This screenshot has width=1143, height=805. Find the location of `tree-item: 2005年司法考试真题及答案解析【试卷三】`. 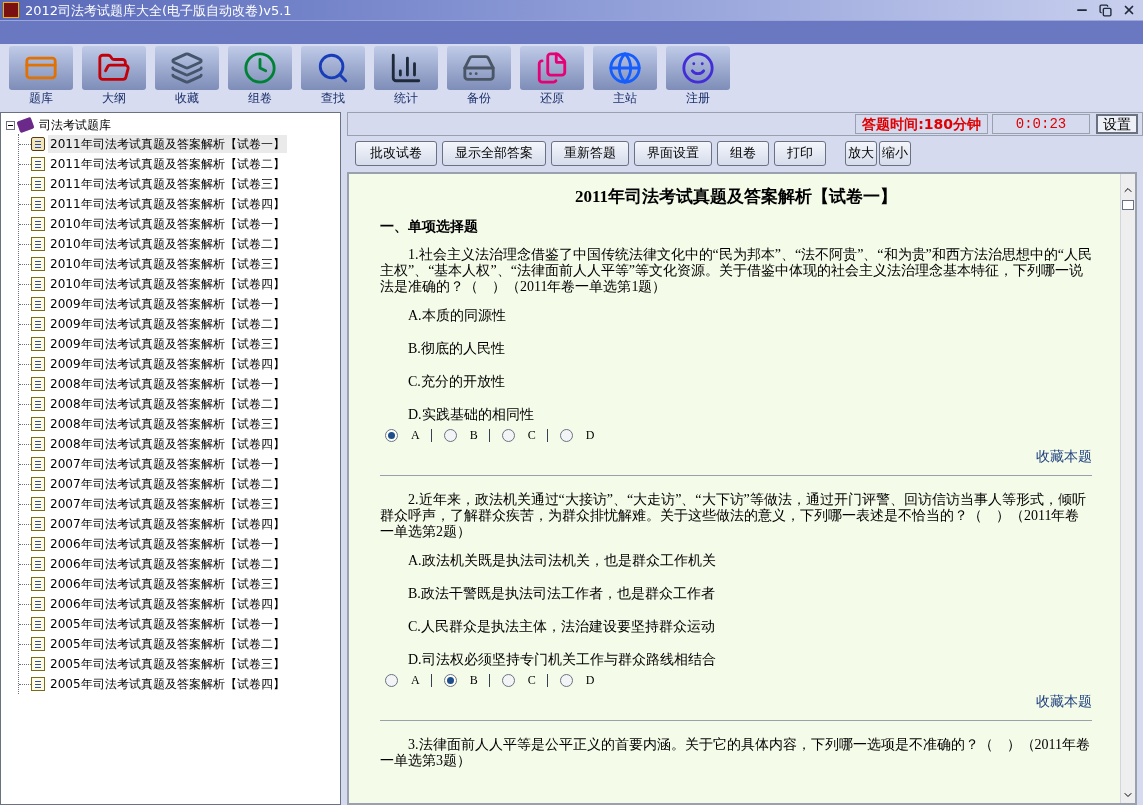

tree-item: 2005年司法考试真题及答案解析【试卷三】 is located at coordinates (167, 664).